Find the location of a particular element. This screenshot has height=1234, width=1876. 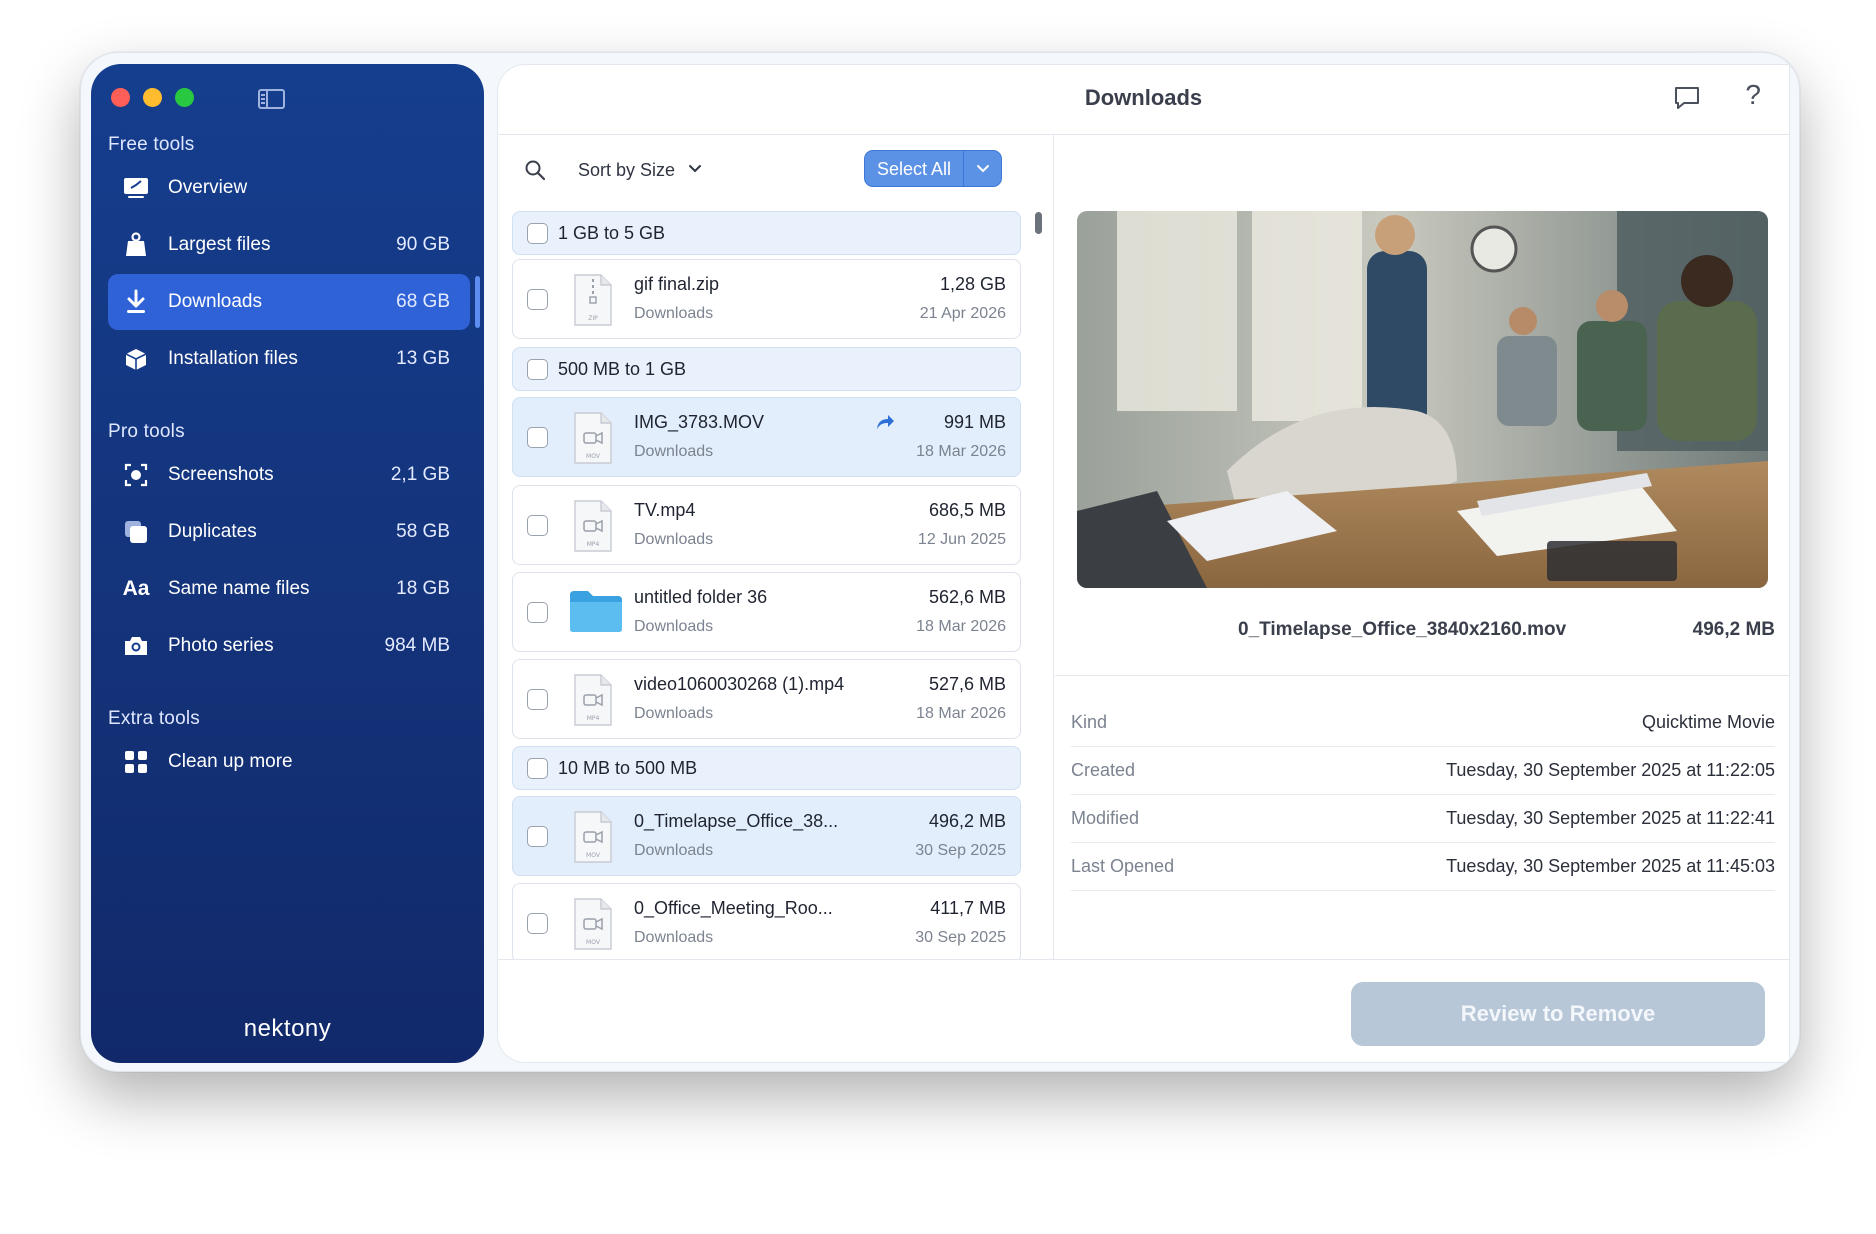

footer-bar: Review to Remove is located at coordinates (1143, 1010).